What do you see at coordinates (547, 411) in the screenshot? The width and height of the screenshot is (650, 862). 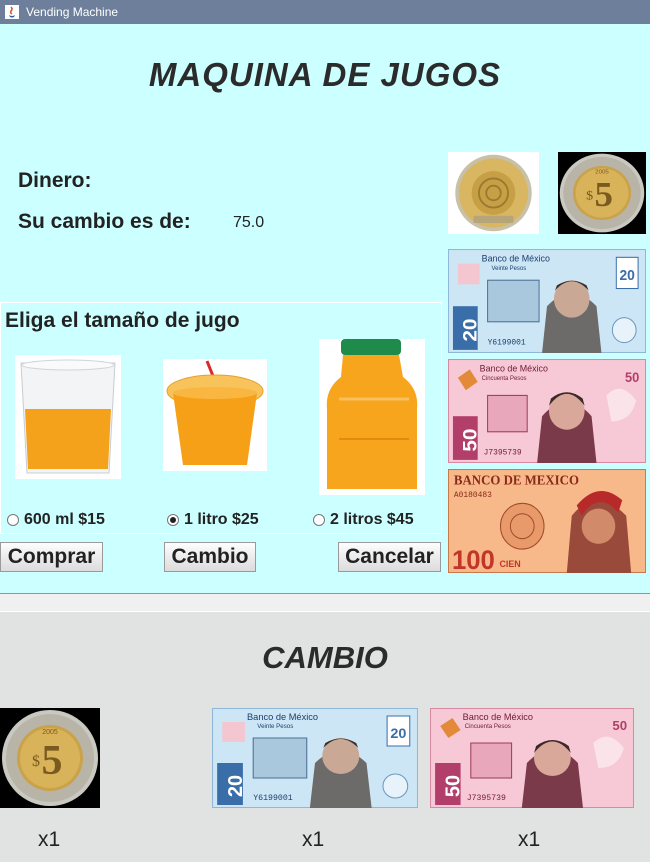 I see `bill-50-pesos-icon` at bounding box center [547, 411].